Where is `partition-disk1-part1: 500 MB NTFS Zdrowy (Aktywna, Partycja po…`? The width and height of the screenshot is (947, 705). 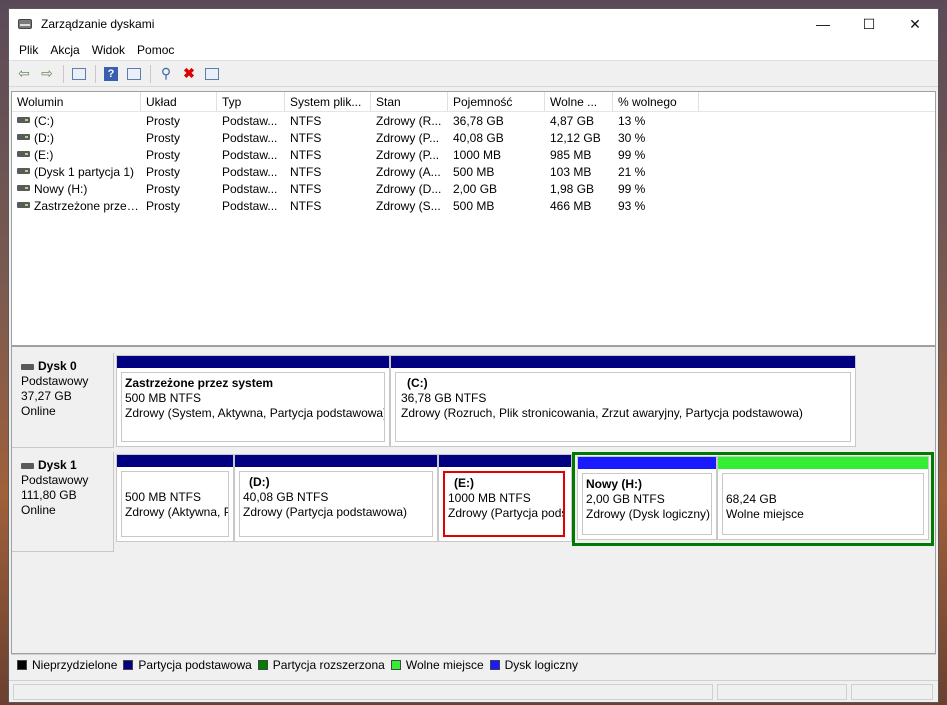
partition-disk1-part1: 500 MB NTFS Zdrowy (Aktywna, Partycja po… is located at coordinates (175, 498).